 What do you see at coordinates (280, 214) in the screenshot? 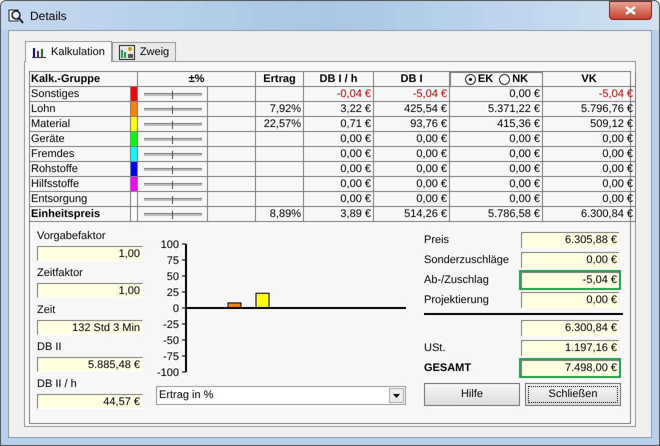
I see `table-cell: 8,89%` at bounding box center [280, 214].